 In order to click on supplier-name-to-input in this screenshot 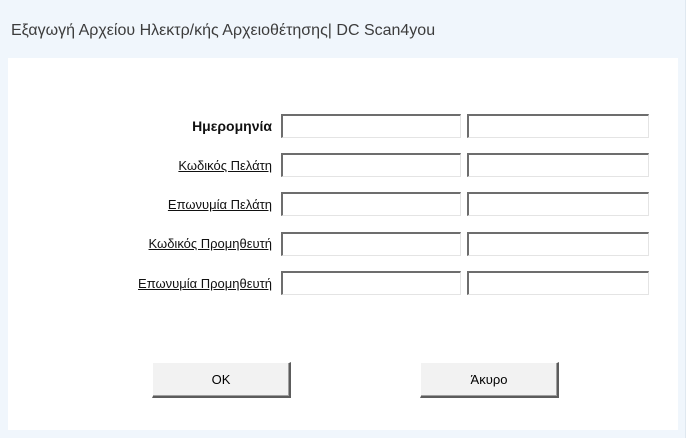, I will do `click(558, 283)`.